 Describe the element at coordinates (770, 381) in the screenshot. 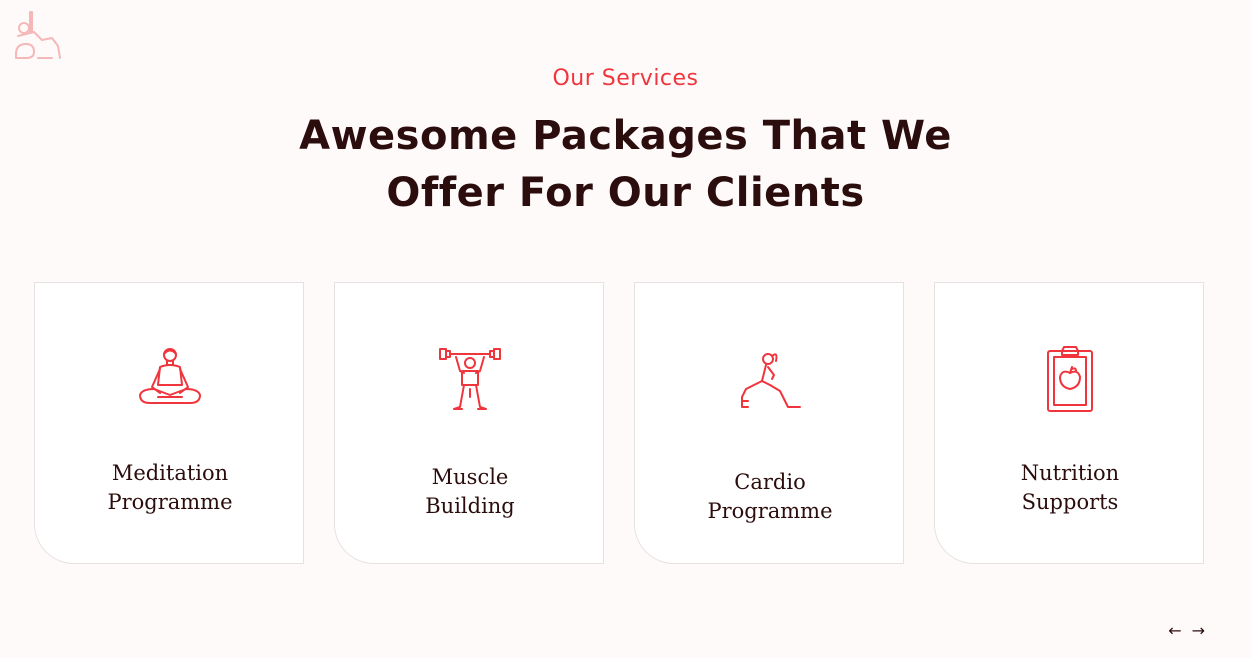

I see `lunge-exercise-icon` at that location.